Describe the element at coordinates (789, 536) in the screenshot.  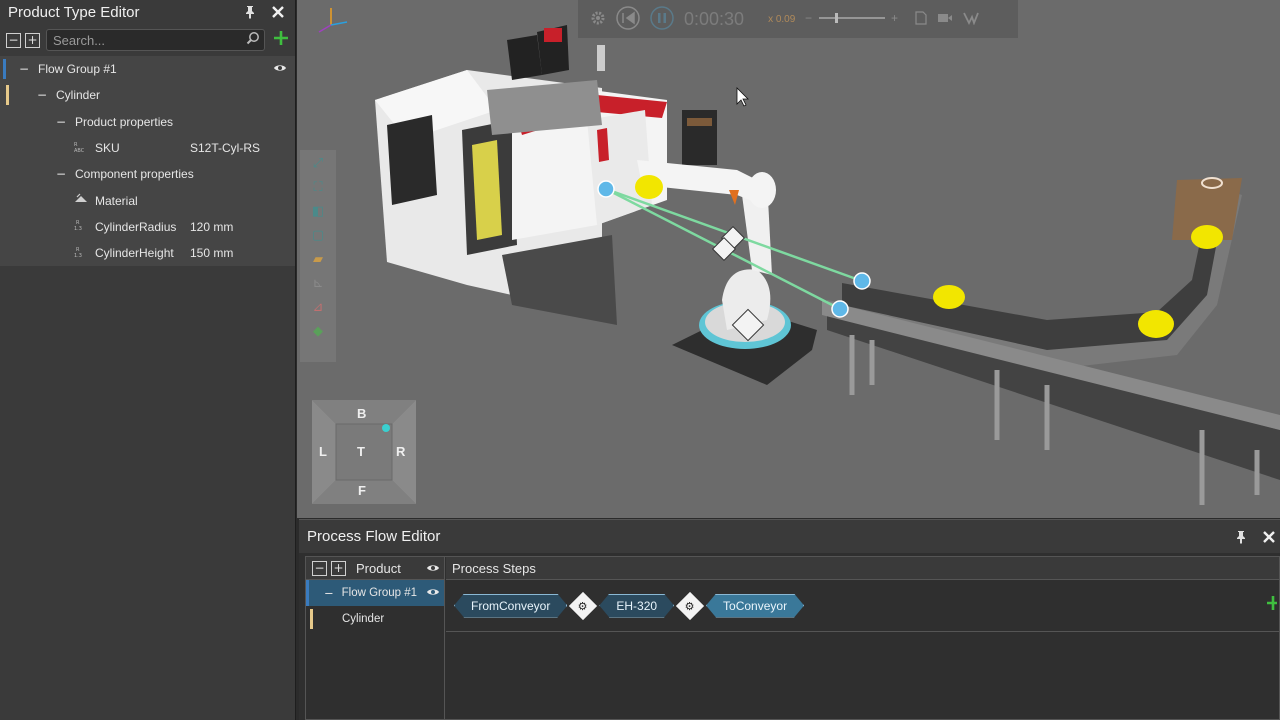
I see `pfe-titlebar: Process Flow Editor` at that location.